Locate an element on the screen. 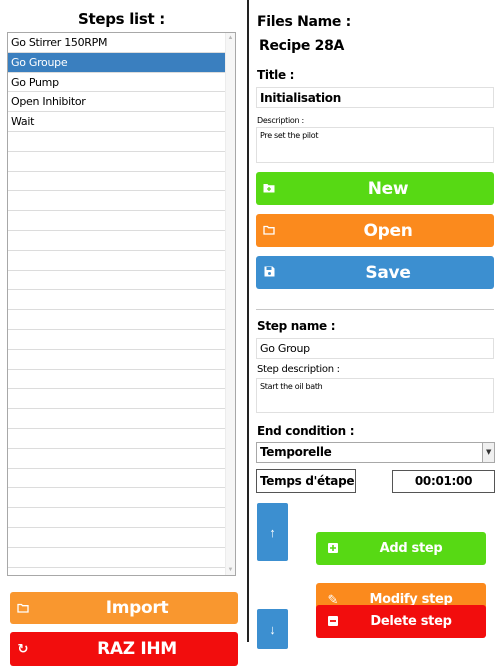  step-description-field: Start the oil bath is located at coordinates (375, 395).